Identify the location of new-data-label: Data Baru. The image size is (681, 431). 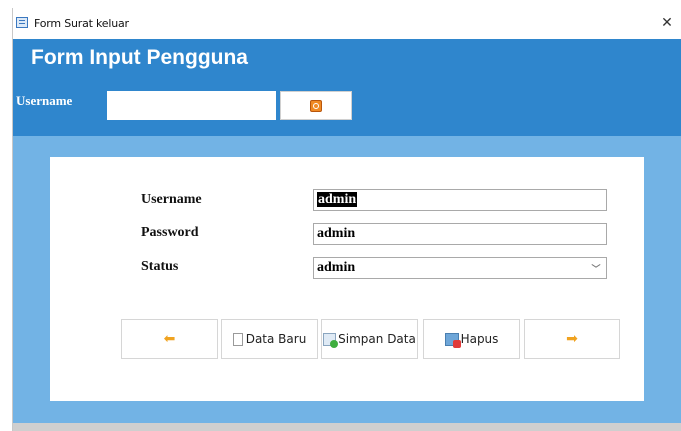
(276, 339).